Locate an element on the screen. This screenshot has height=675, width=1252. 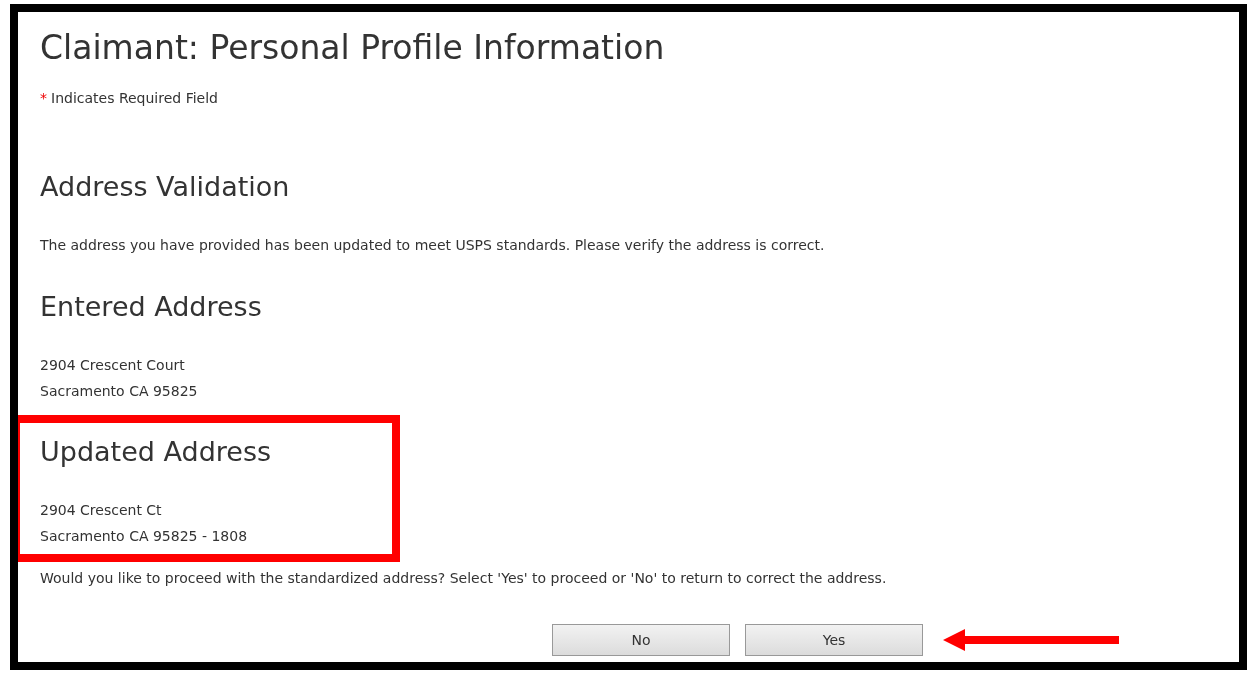
section-heading: Address Validation is located at coordinates (165, 187).